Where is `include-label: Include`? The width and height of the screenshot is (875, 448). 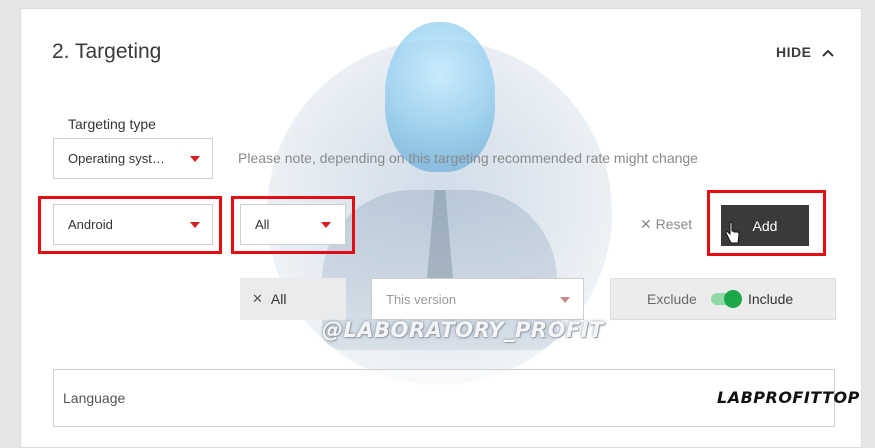
include-label: Include is located at coordinates (770, 299).